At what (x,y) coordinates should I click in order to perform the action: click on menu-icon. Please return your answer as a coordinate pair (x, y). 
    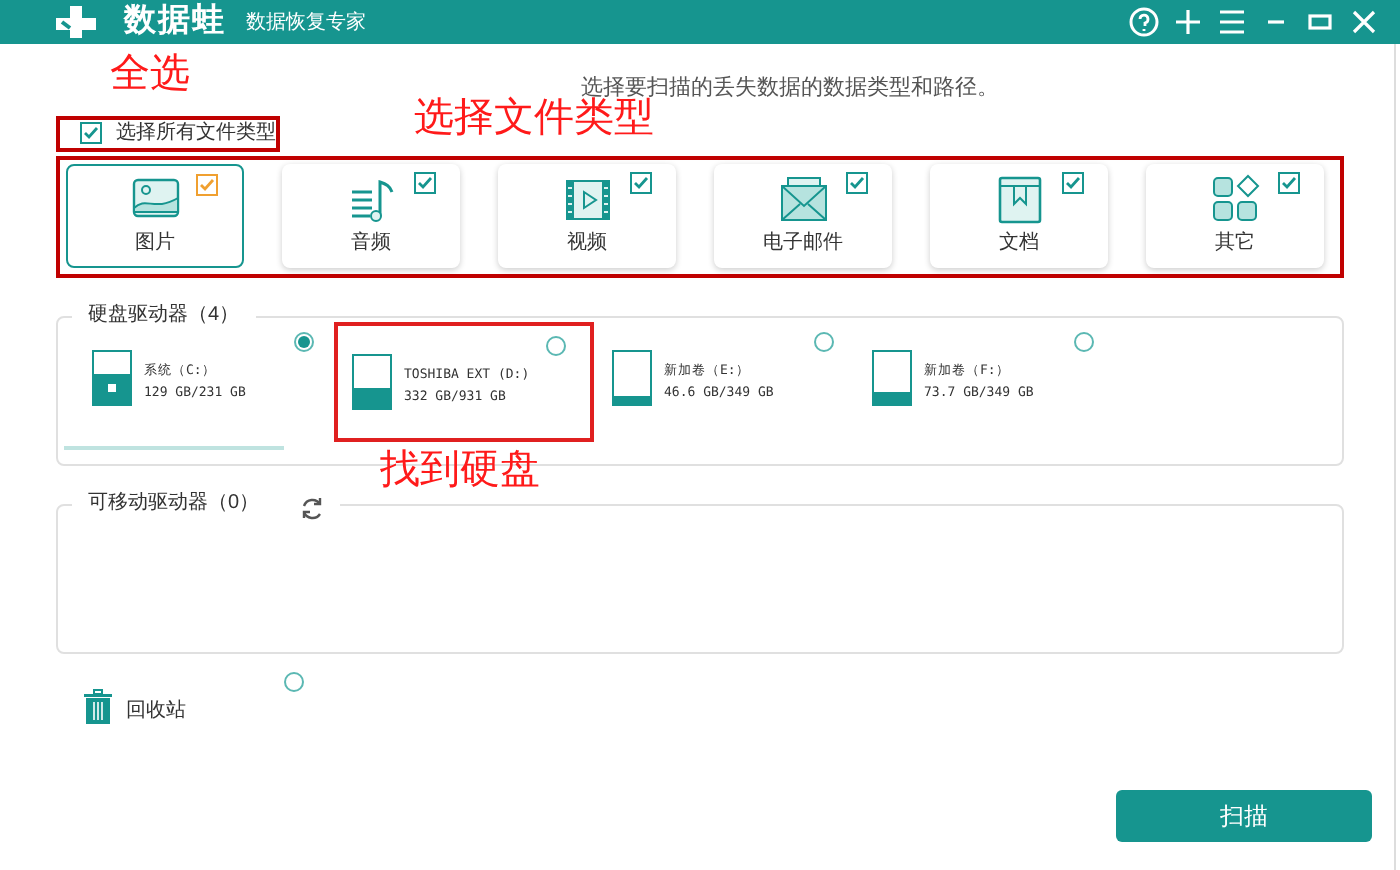
    Looking at the image, I should click on (1232, 22).